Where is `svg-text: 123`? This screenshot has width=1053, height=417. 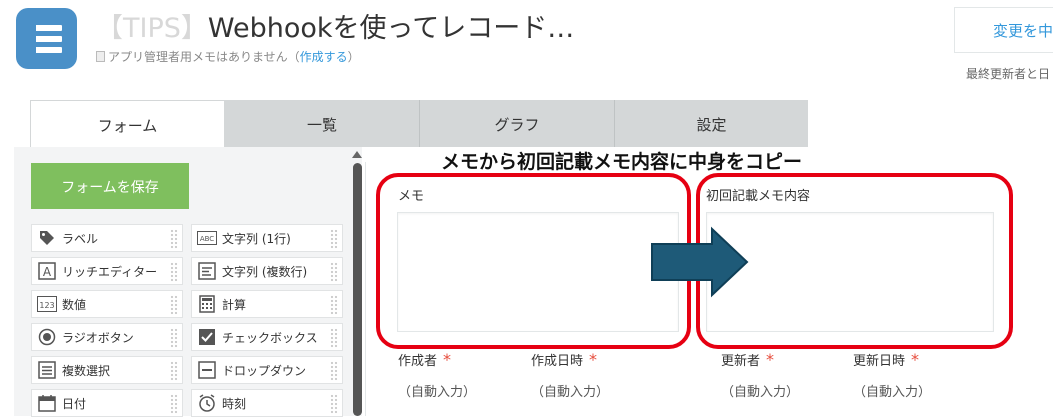
svg-text: 123 is located at coordinates (46, 305).